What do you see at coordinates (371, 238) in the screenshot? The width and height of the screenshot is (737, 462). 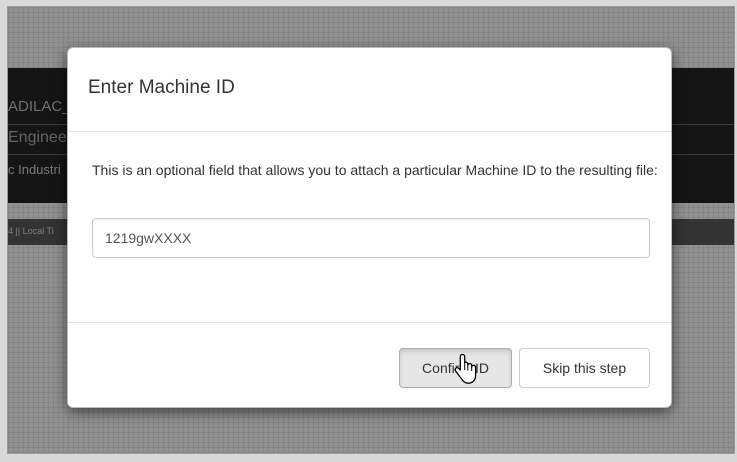 I see `machine-id-input` at bounding box center [371, 238].